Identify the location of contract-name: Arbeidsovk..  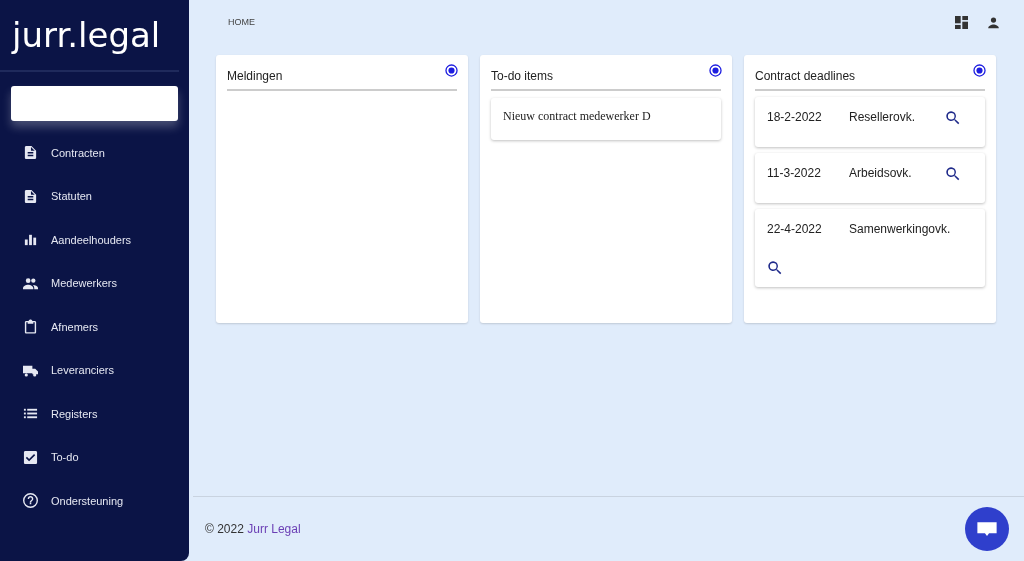
(881, 173).